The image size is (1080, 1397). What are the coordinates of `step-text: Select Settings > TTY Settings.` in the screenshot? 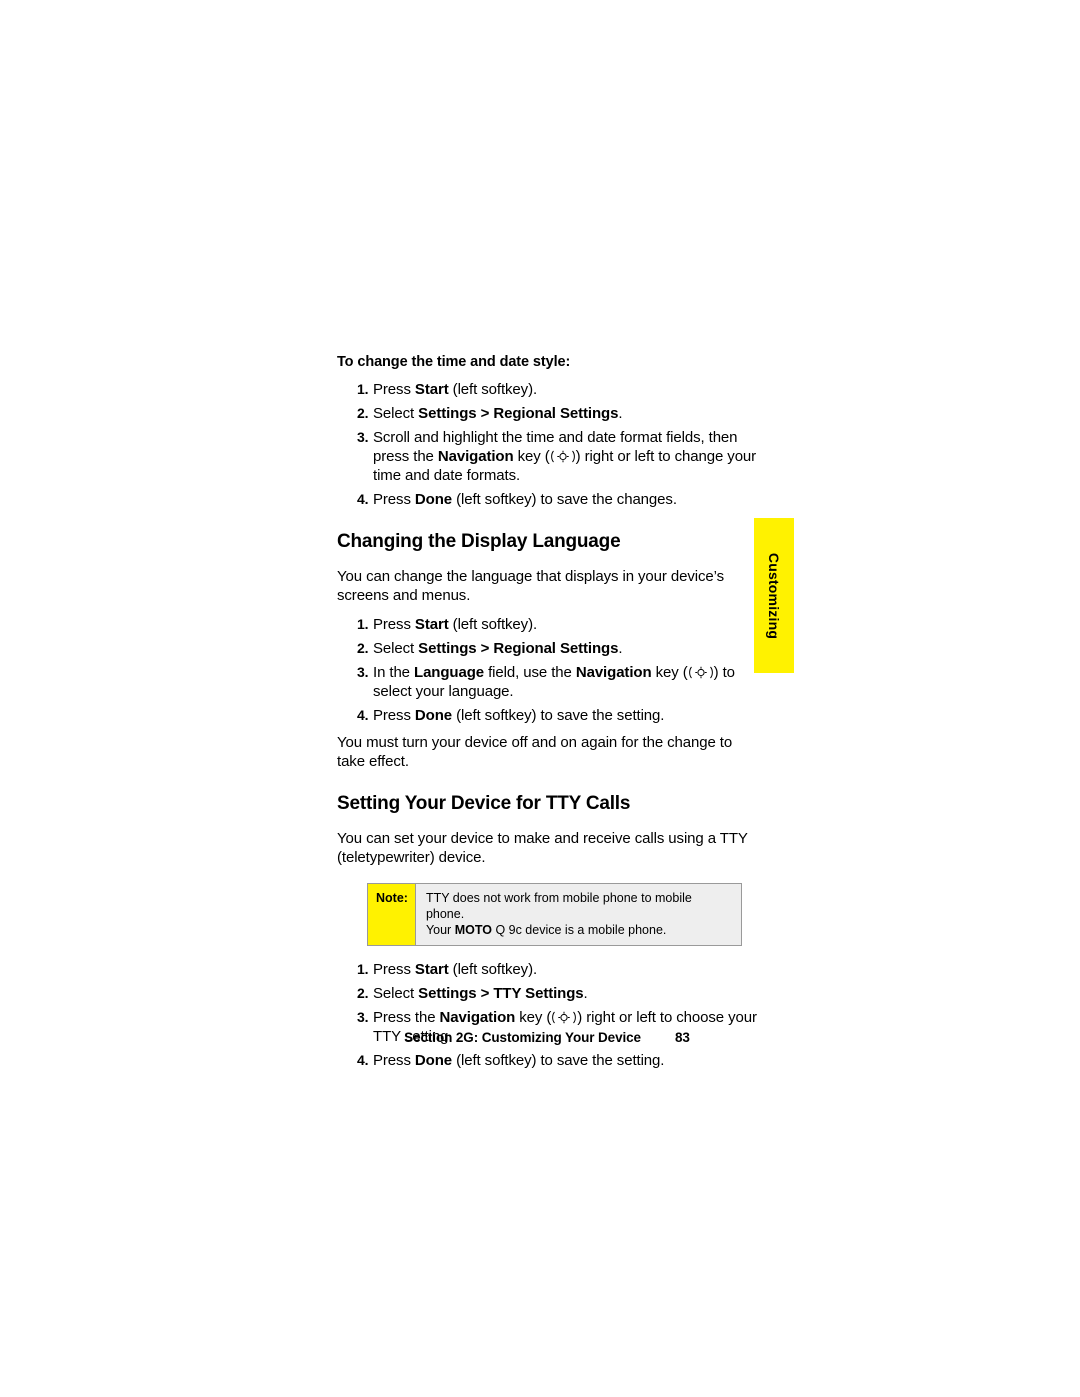 It's located at (480, 993).